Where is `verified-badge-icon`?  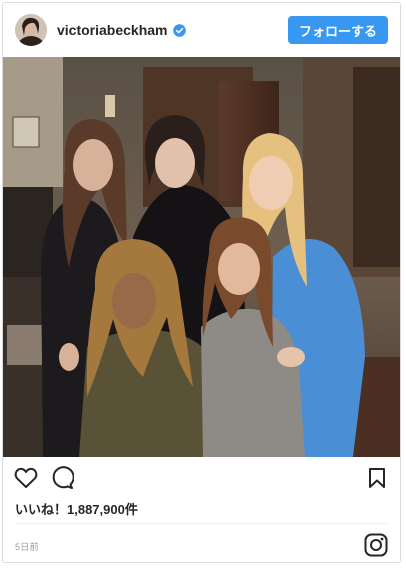 verified-badge-icon is located at coordinates (179, 30).